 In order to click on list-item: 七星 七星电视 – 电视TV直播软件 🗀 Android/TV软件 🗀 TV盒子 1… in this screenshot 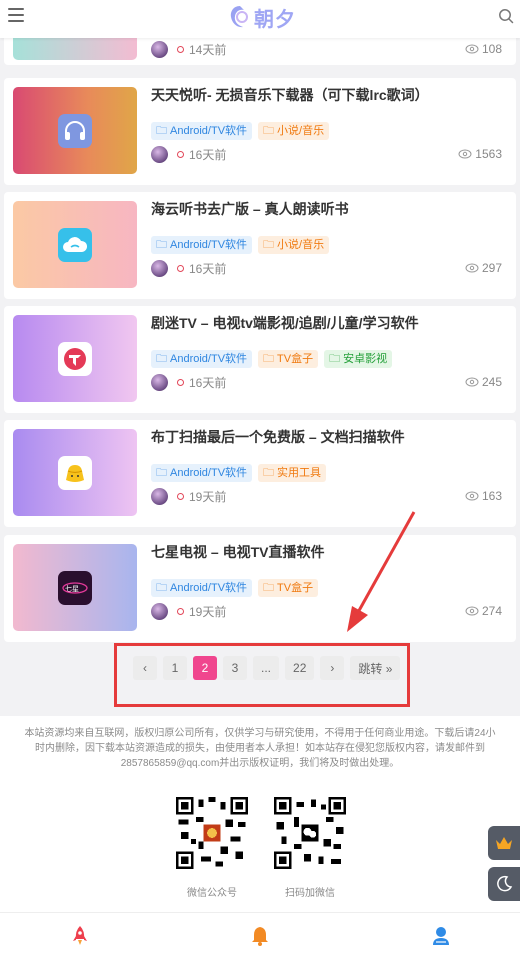, I will do `click(260, 588)`.